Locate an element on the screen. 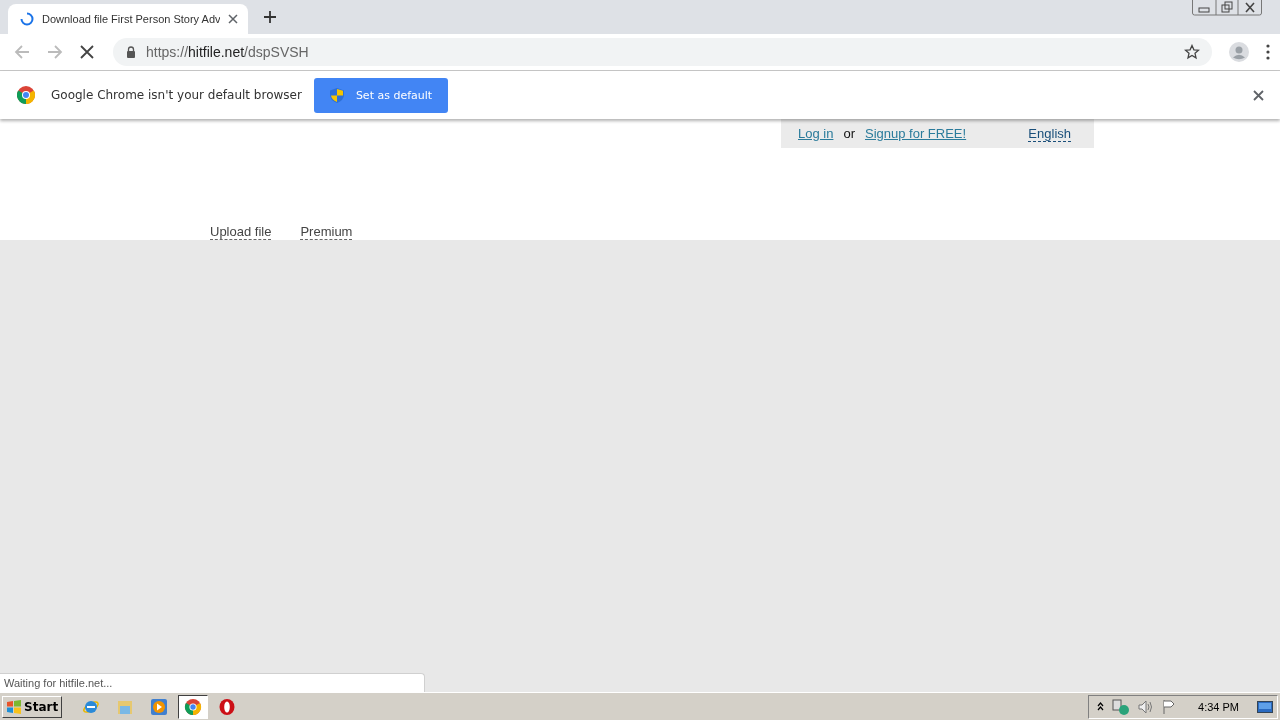 The height and width of the screenshot is (720, 1280). media-player-icon is located at coordinates (159, 706).